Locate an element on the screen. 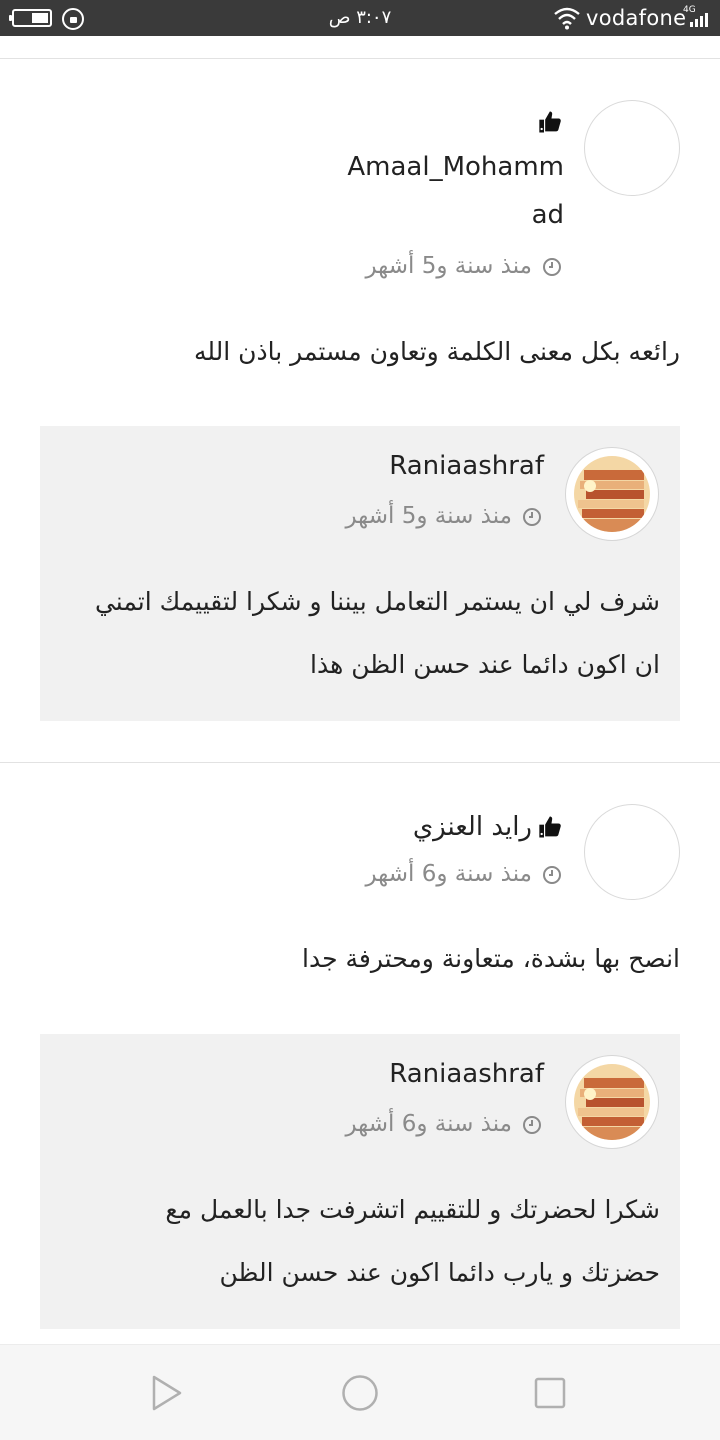  reviewer-name: Amaal_Mohamm is located at coordinates (432, 167).